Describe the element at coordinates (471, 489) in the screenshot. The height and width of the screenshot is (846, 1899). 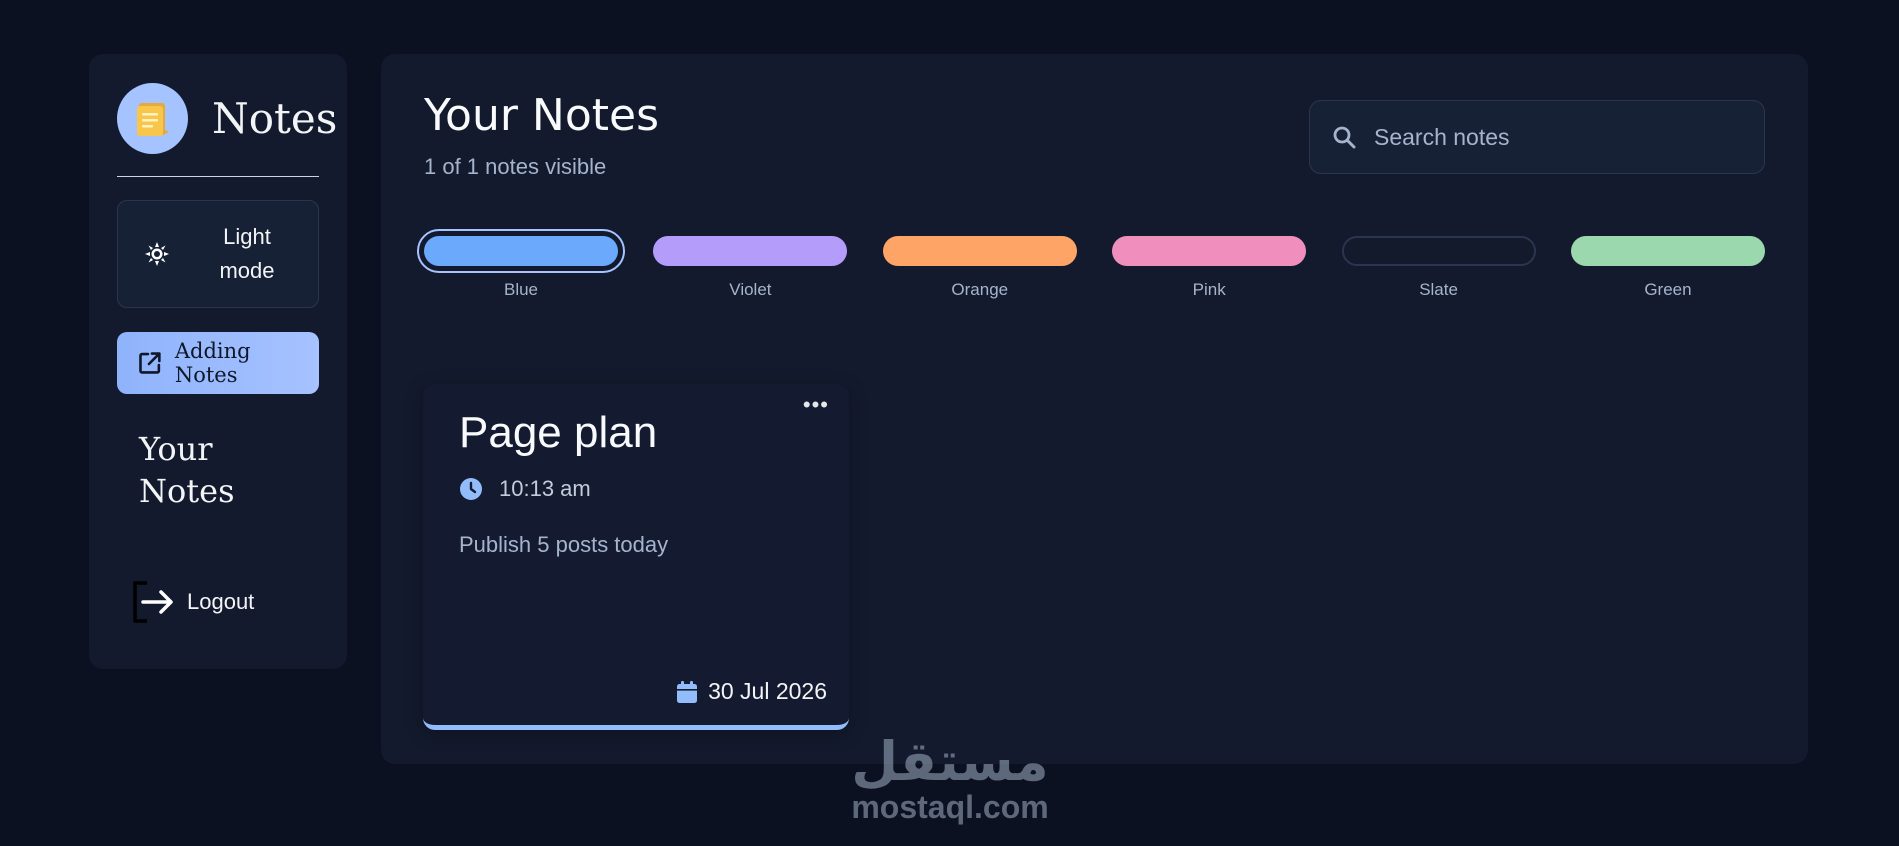
I see `clock-icon` at that location.